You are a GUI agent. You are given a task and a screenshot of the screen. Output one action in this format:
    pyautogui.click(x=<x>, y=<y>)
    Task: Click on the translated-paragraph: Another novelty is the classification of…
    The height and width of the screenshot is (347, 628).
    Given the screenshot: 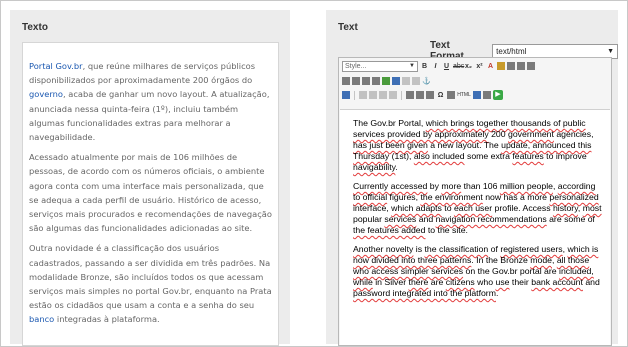 What is the action you would take?
    pyautogui.click(x=477, y=271)
    